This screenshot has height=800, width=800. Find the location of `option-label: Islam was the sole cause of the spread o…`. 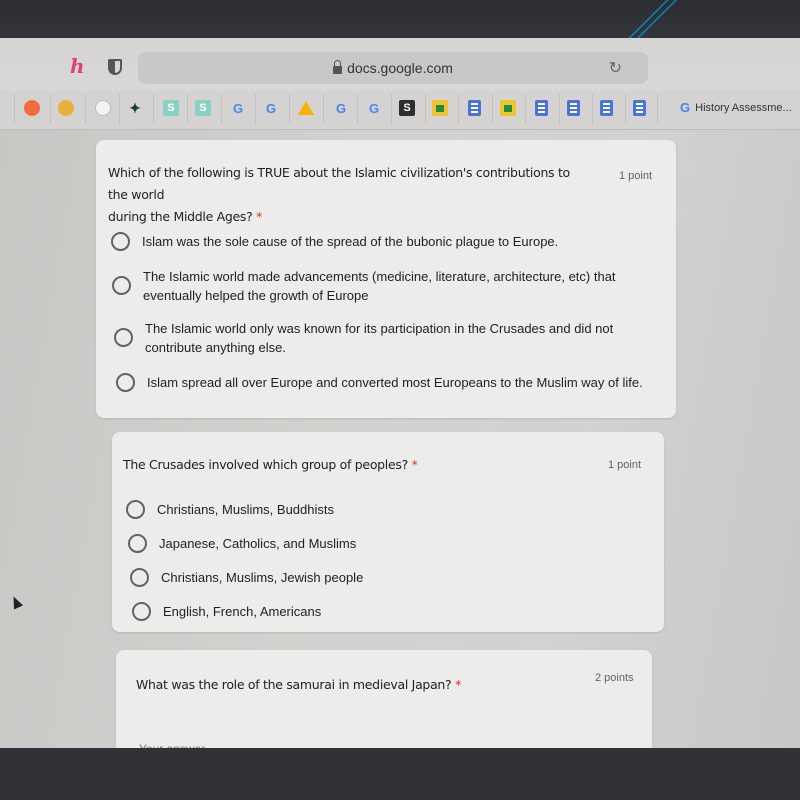

option-label: Islam was the sole cause of the spread o… is located at coordinates (350, 241).